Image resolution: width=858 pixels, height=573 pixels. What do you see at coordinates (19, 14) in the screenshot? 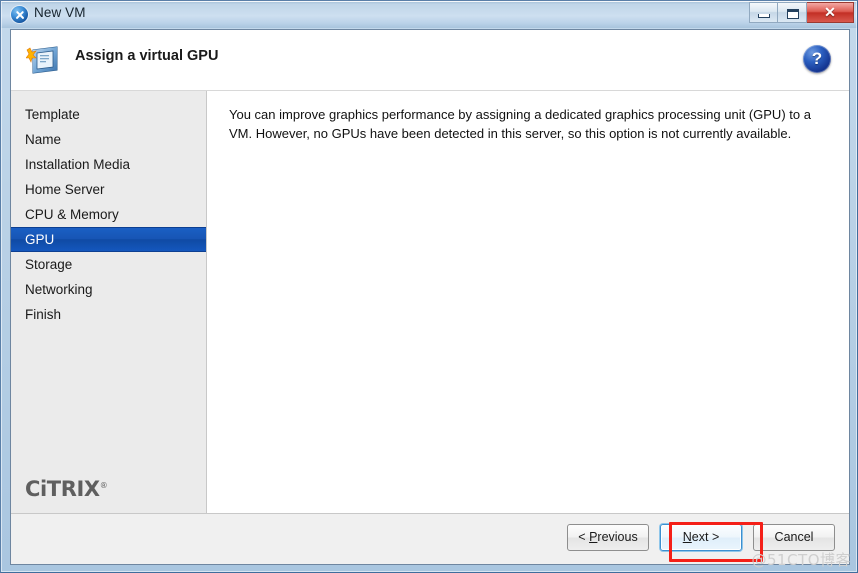
I see `blue-x-circle-icon` at bounding box center [19, 14].